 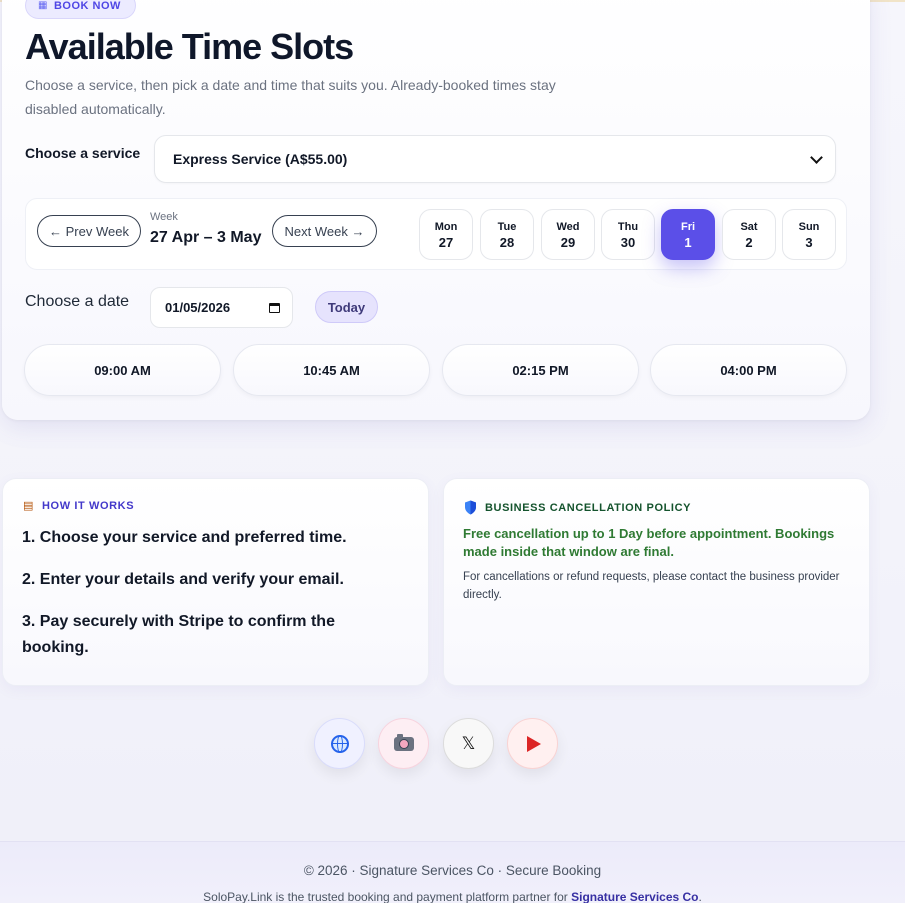 I want to click on chevron-down-icon, so click(x=816, y=157).